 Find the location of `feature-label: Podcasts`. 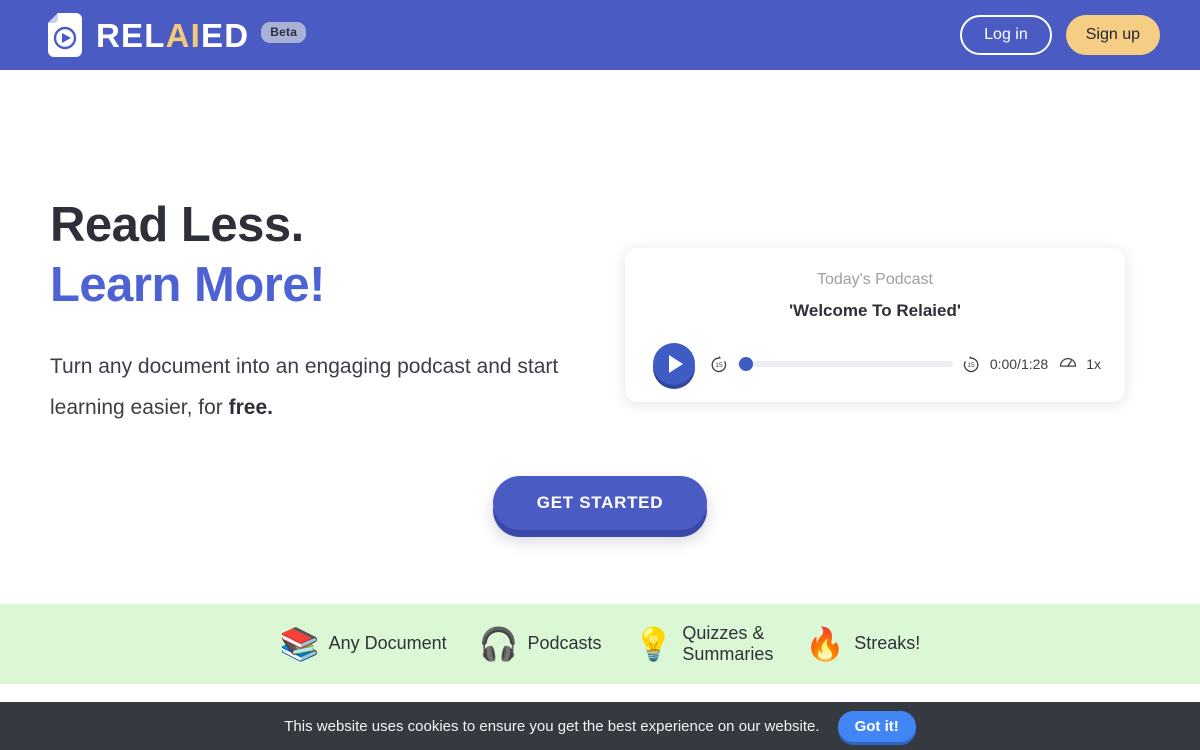

feature-label: Podcasts is located at coordinates (564, 643).